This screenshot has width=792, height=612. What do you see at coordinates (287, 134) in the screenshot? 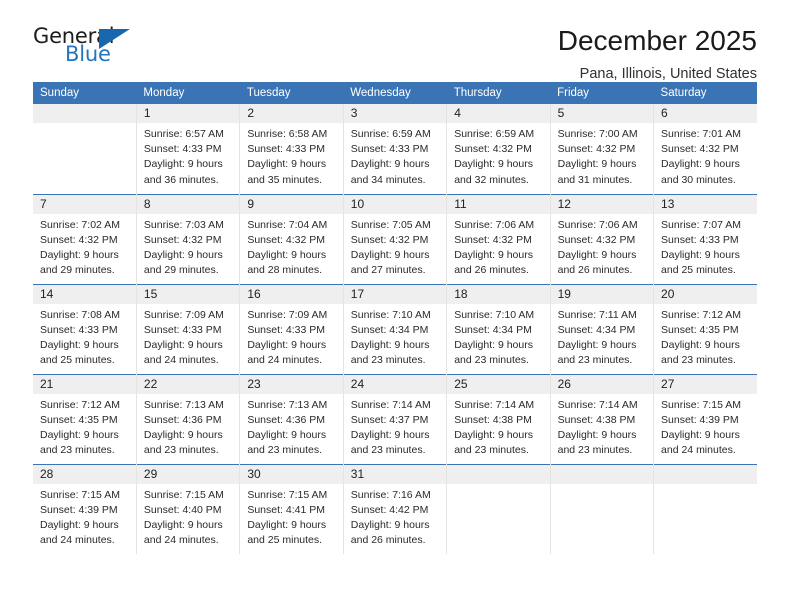
I see `sunrise-text: Sunrise: 6:58 AM` at bounding box center [287, 134].